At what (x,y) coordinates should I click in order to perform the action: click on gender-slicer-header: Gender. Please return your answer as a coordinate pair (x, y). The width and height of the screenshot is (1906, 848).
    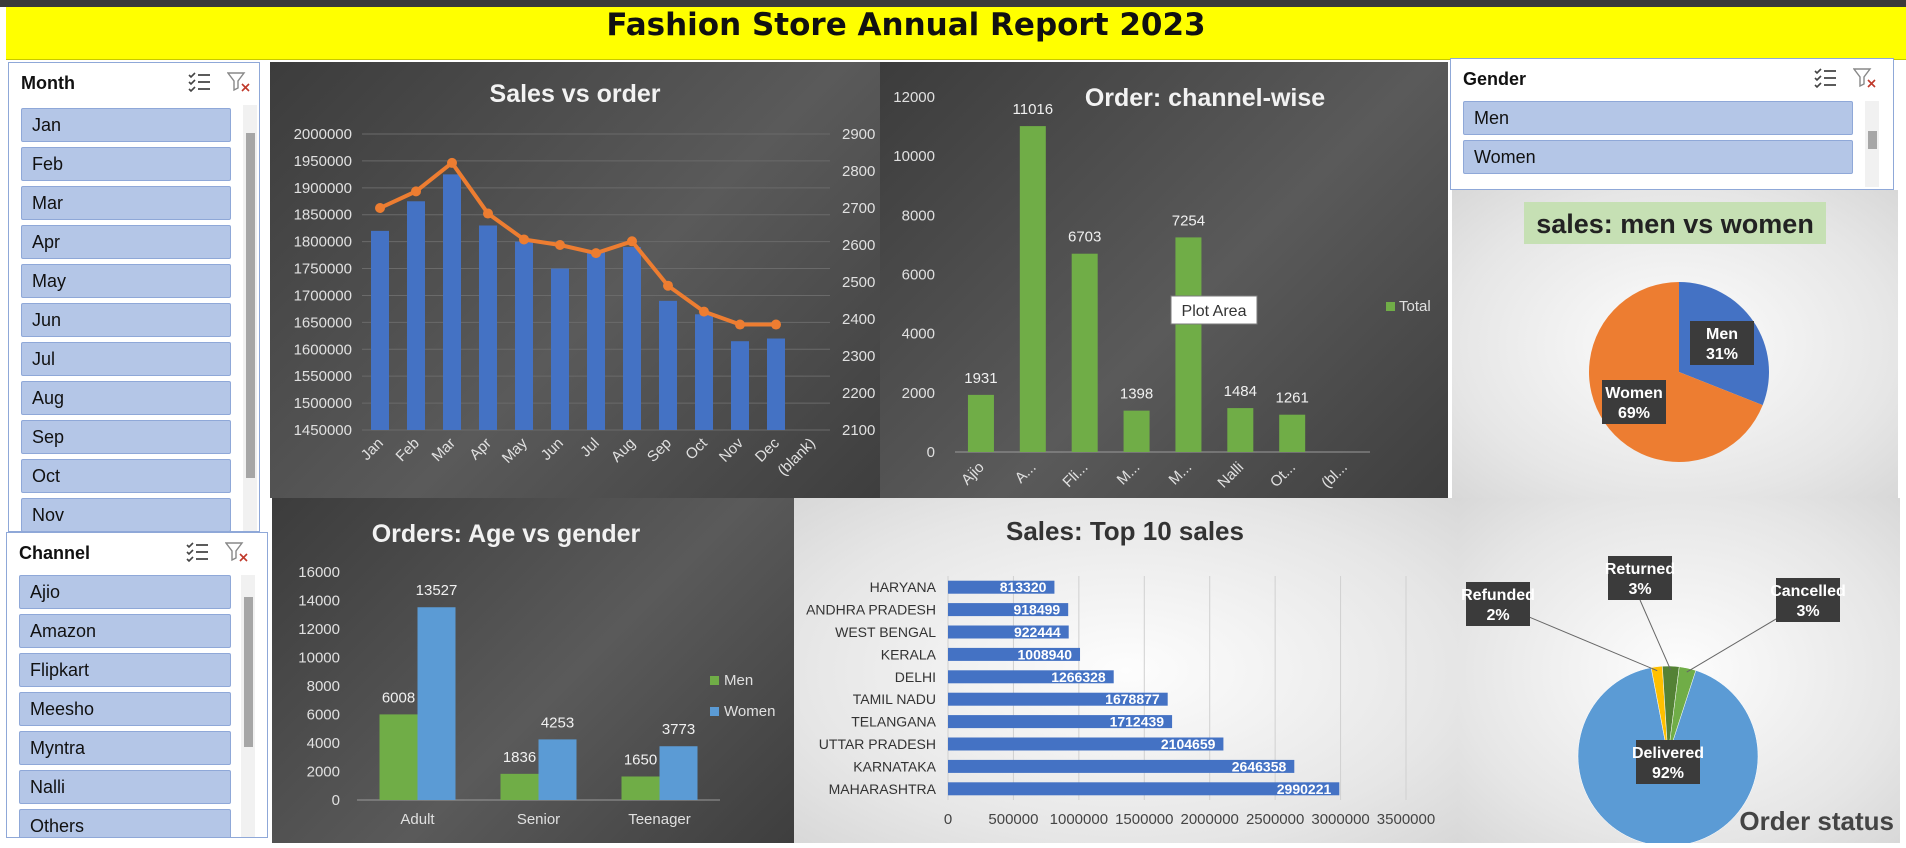
    Looking at the image, I should click on (1672, 78).